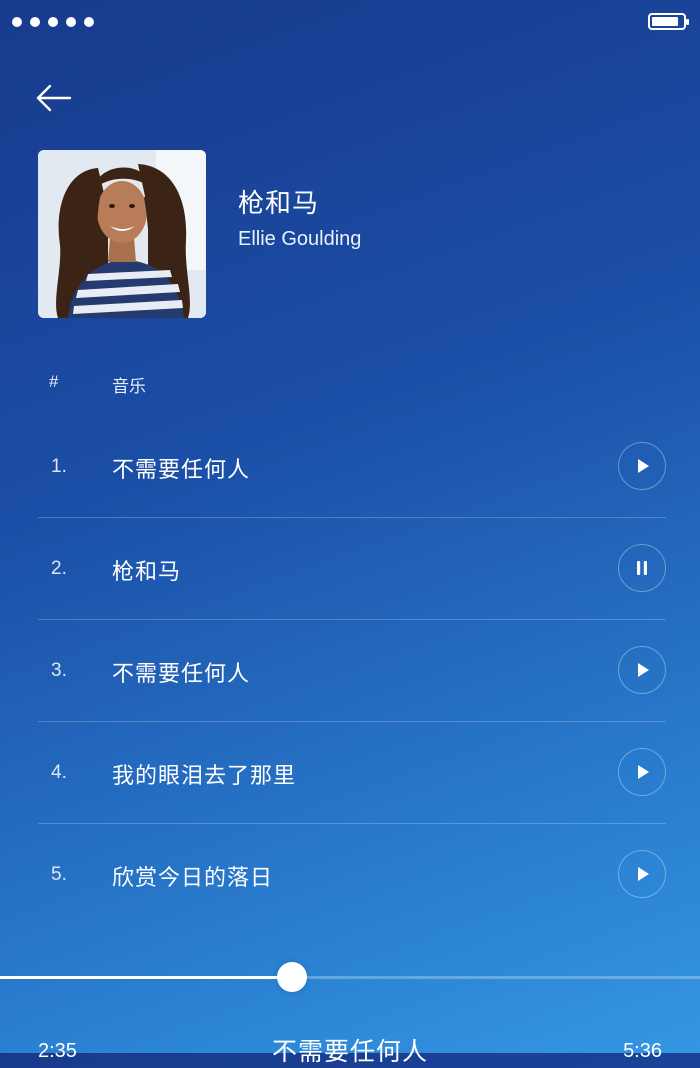 The image size is (700, 1068). Describe the element at coordinates (350, 23) in the screenshot. I see `status-bar` at that location.